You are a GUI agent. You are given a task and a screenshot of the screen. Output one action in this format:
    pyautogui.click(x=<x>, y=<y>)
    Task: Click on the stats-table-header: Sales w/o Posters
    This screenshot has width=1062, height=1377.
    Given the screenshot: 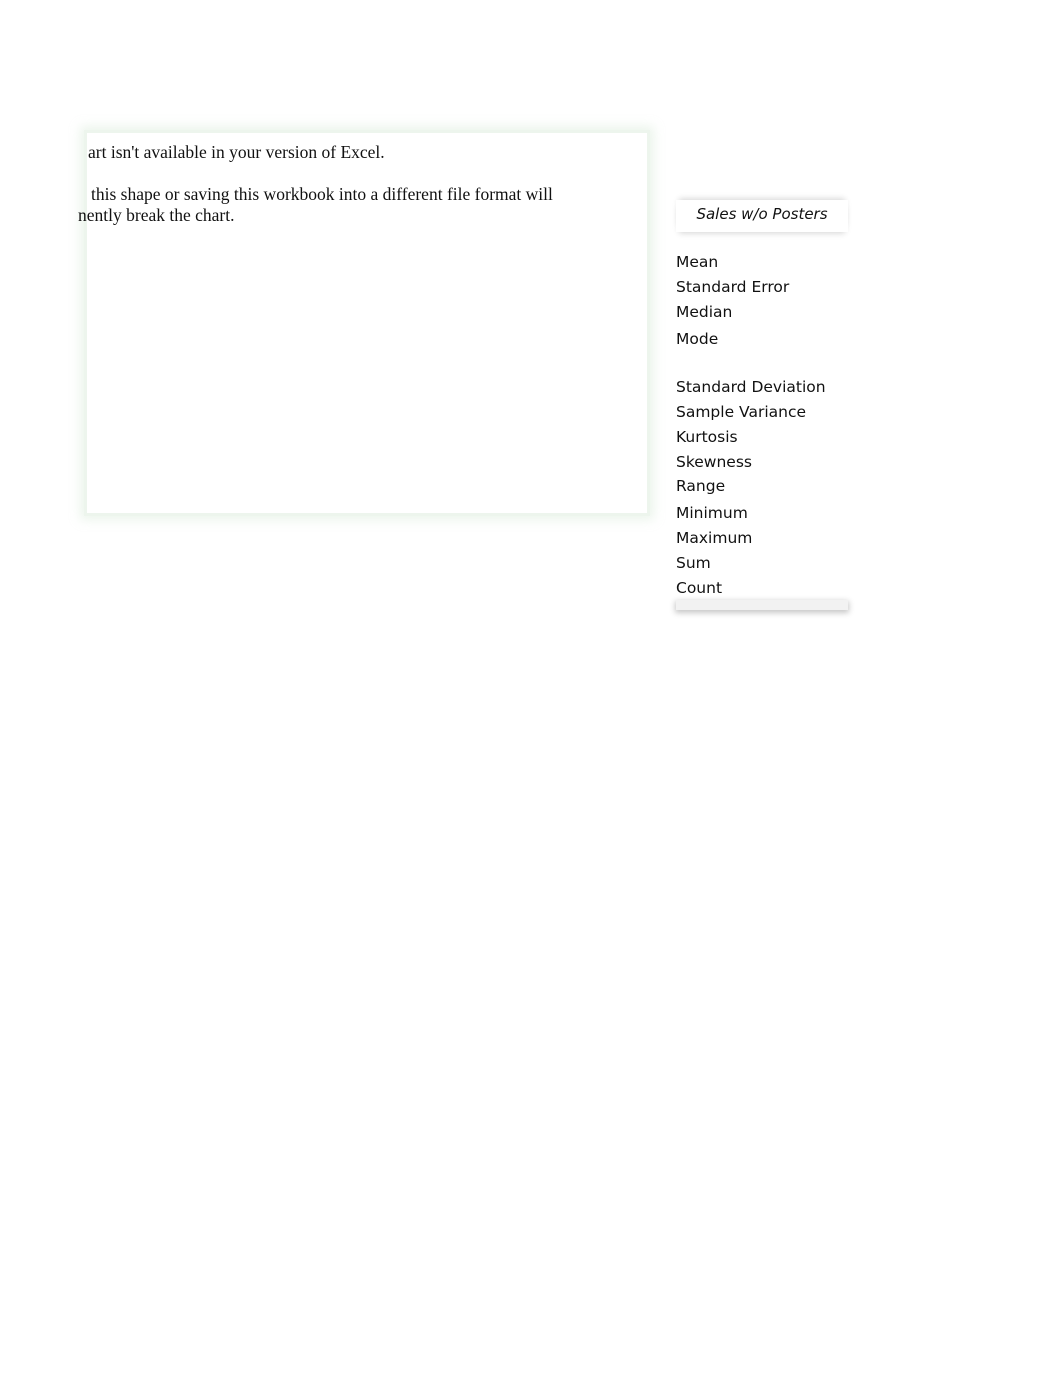 What is the action you would take?
    pyautogui.click(x=762, y=216)
    